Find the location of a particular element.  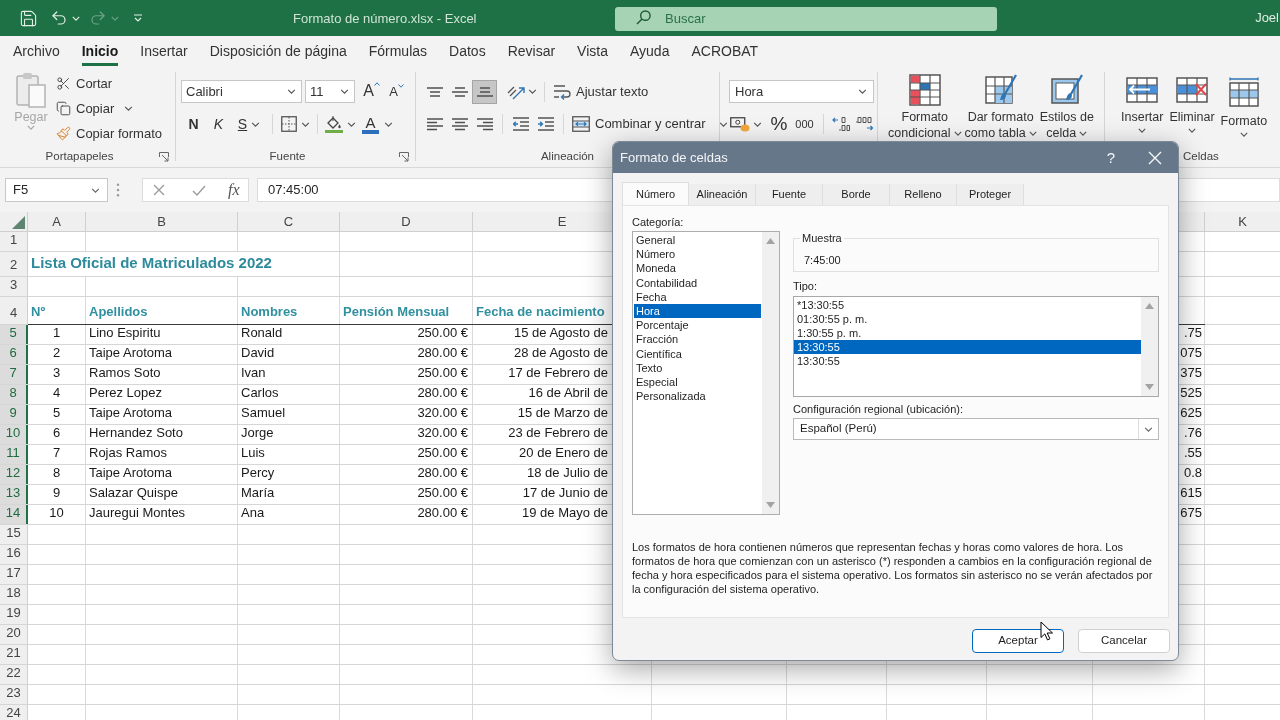

row-header: 23 is located at coordinates (13, 694).